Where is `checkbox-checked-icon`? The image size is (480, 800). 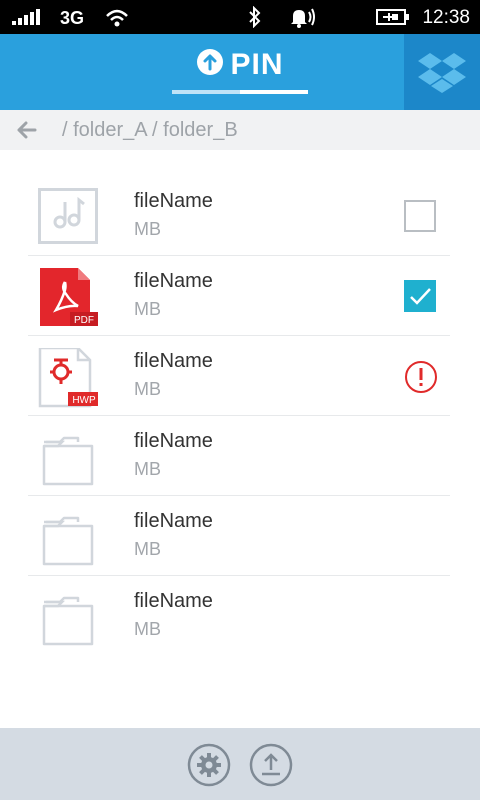
checkbox-checked-icon is located at coordinates (420, 296).